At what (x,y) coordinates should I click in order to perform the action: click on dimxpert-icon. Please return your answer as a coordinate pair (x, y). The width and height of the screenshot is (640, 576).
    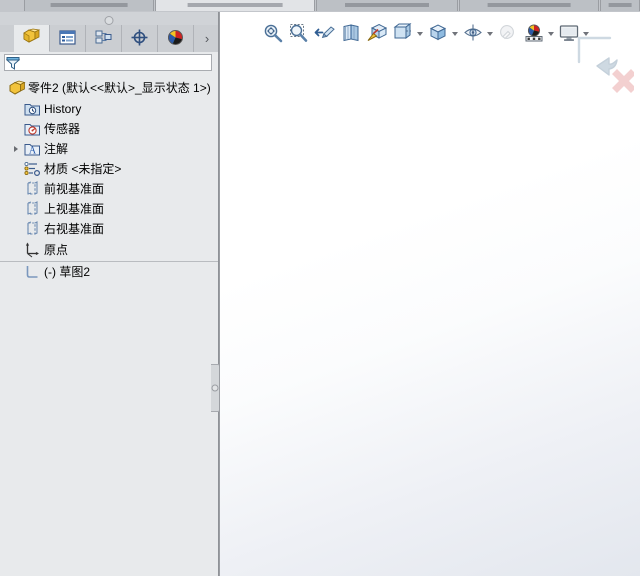
    Looking at the image, I should click on (139, 39).